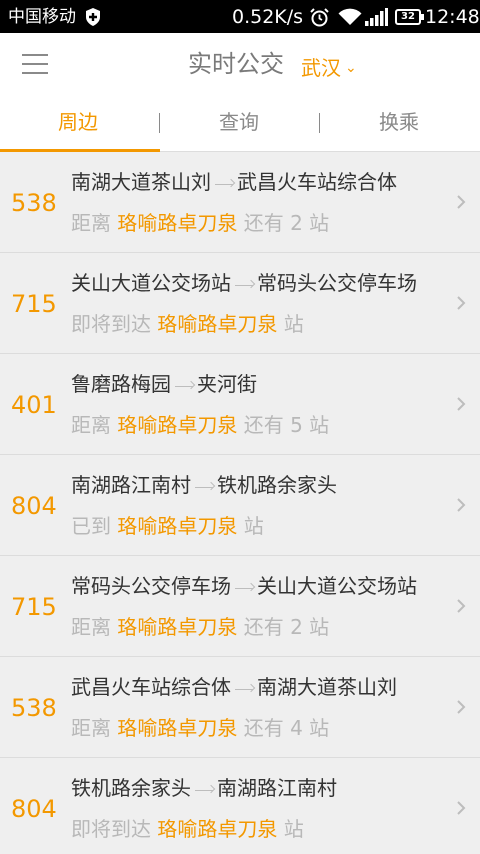 The width and height of the screenshot is (480, 854). Describe the element at coordinates (240, 202) in the screenshot. I see `route-row: 538 南湖大道茶山刘 武昌火车站综合体 距离 珞喻路卓刀泉 还有 2 站` at that location.